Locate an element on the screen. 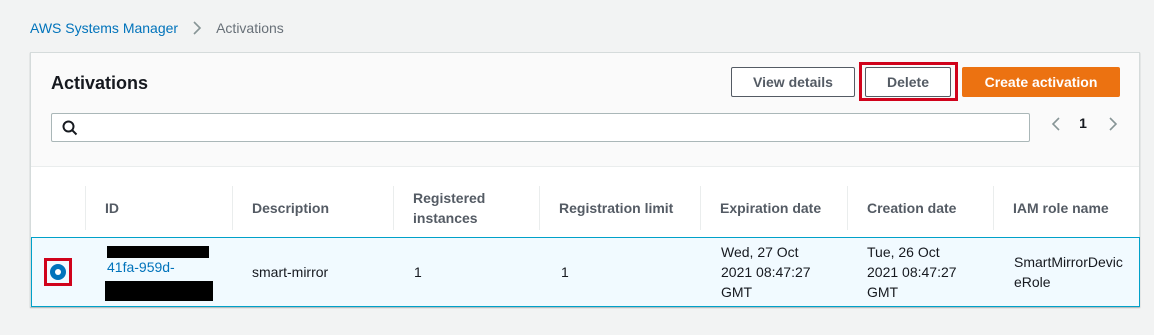  registration-limit-cell: 1 is located at coordinates (565, 272).